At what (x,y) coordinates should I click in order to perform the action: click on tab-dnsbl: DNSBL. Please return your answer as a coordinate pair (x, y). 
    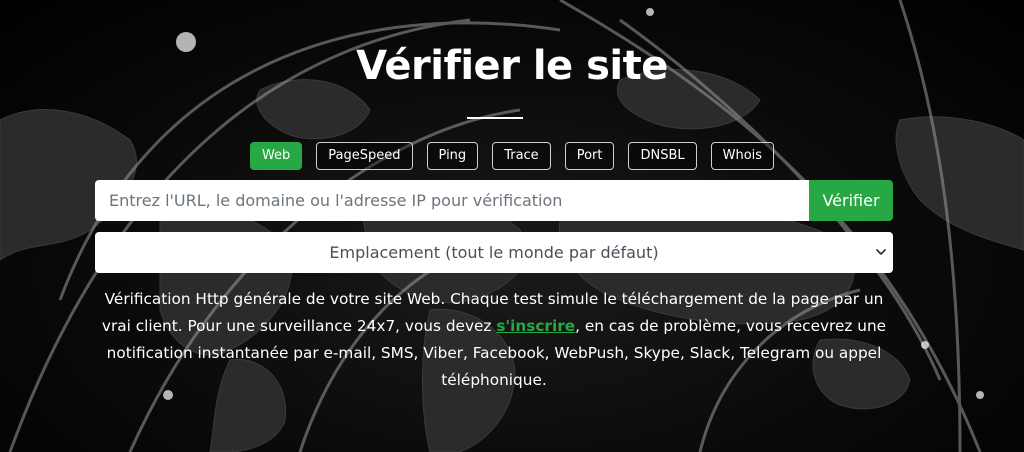
    Looking at the image, I should click on (662, 156).